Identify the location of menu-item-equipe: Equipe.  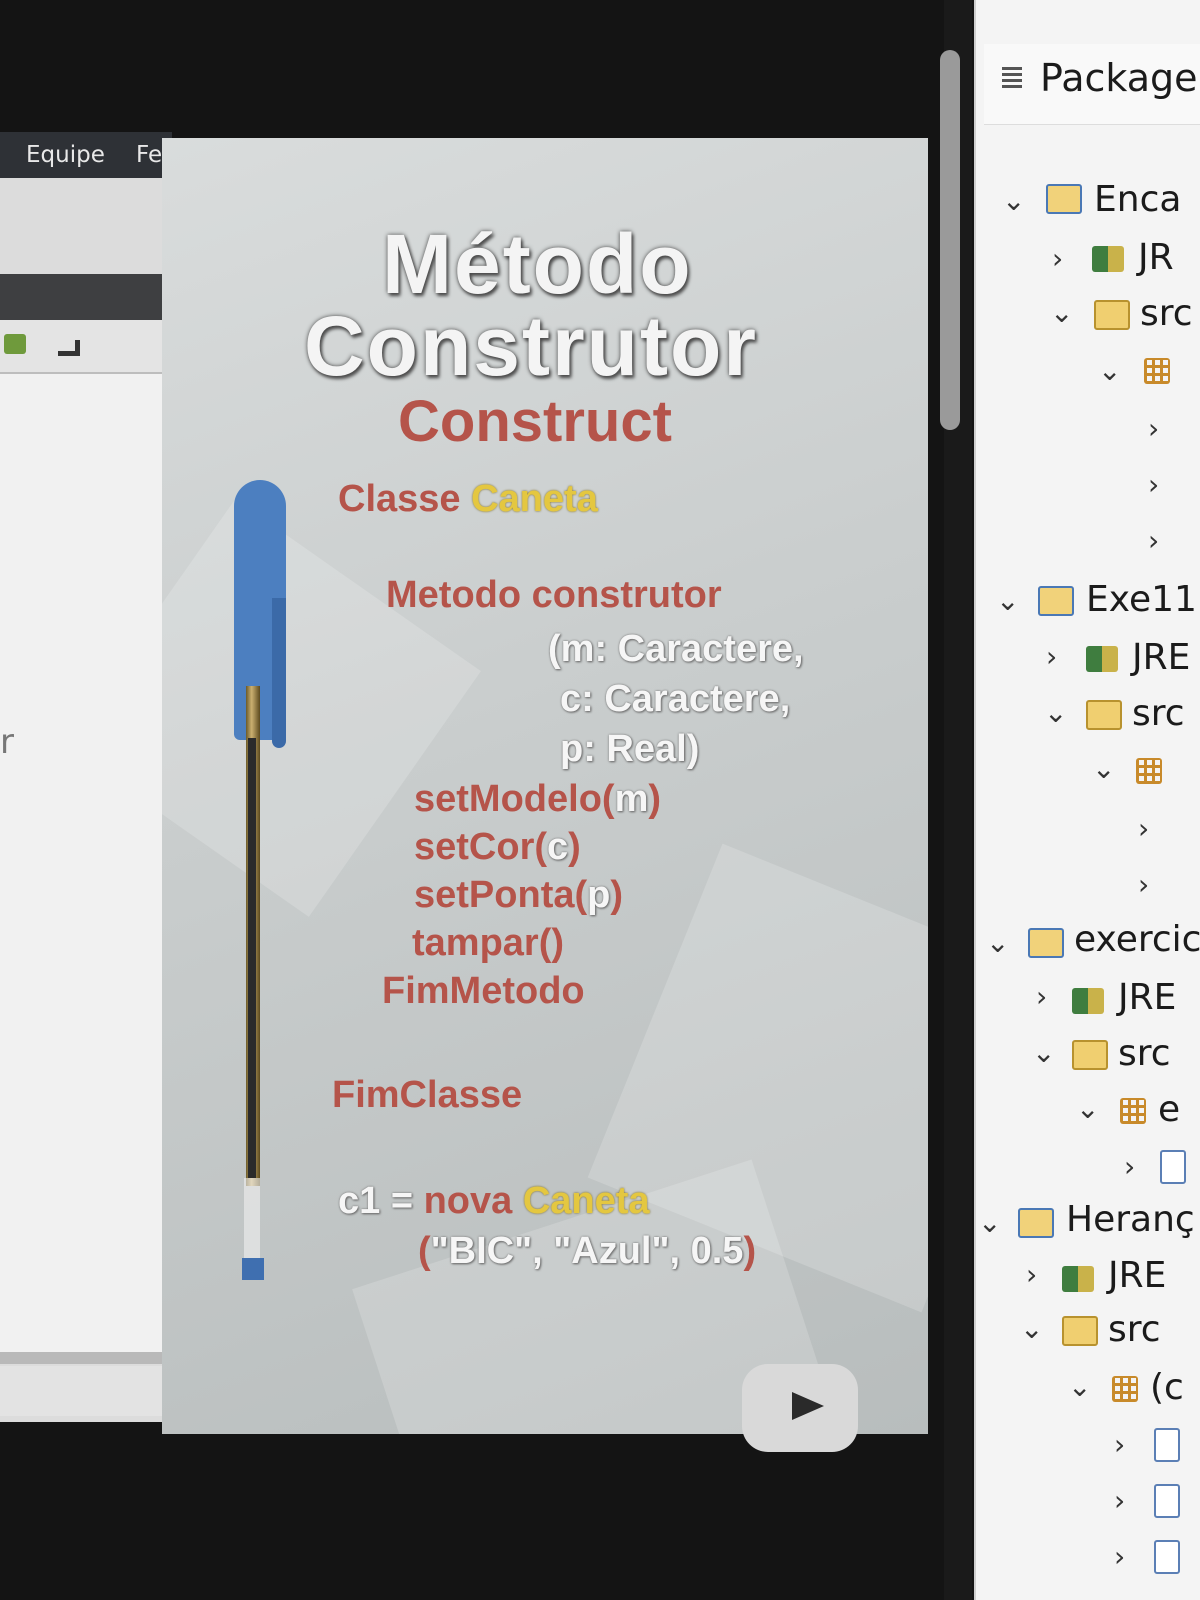
(65, 155).